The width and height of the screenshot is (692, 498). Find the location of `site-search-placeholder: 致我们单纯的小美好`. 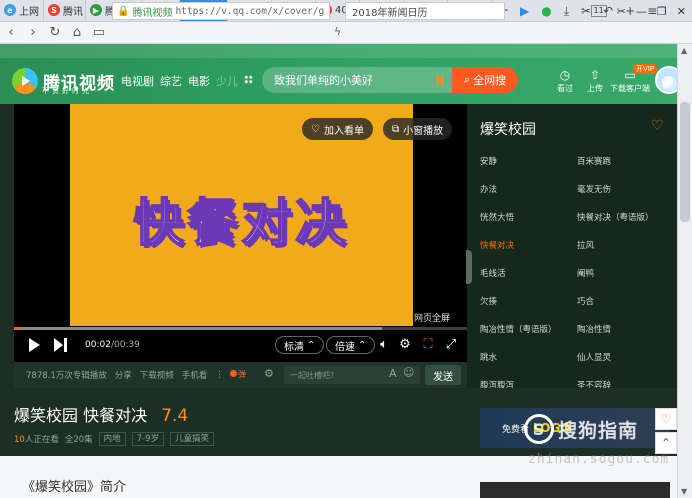

site-search-placeholder: 致我们单纯的小美好 is located at coordinates (323, 80).